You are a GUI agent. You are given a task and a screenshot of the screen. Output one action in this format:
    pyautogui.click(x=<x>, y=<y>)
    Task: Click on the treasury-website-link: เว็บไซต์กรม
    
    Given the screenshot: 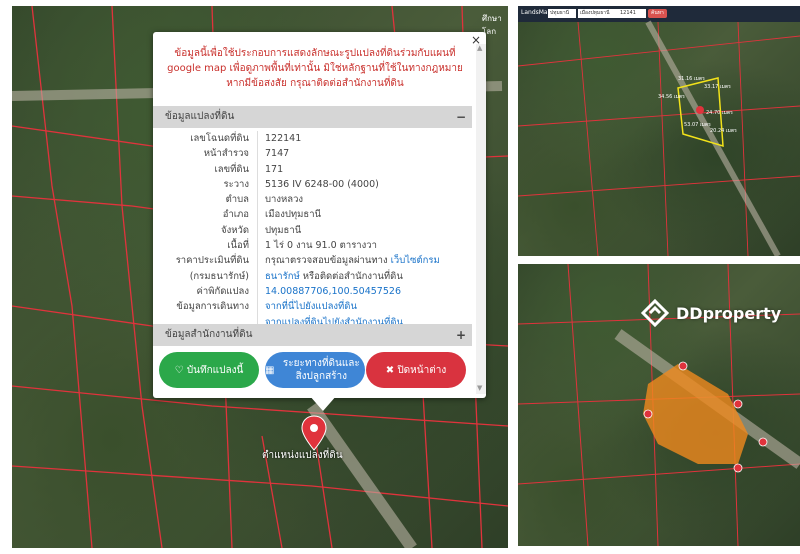 What is the action you would take?
    pyautogui.click(x=415, y=260)
    